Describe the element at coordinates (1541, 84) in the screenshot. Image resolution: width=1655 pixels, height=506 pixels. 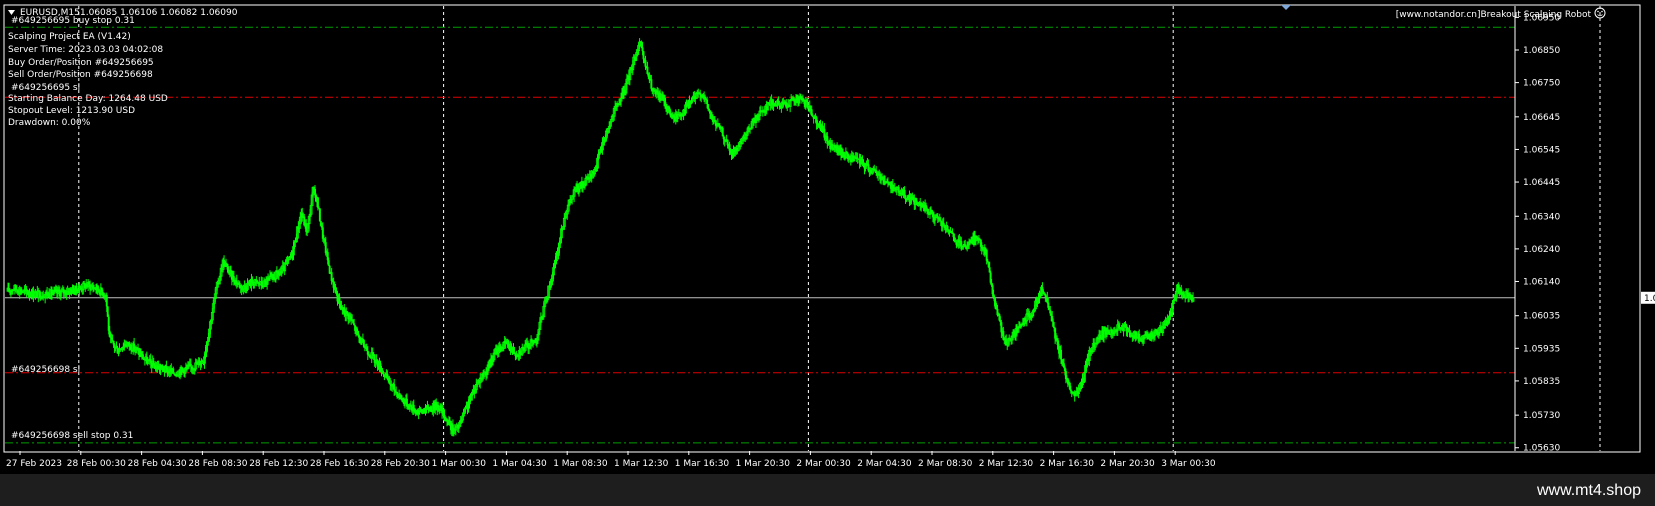
I see `price-tick-label: 1.06750` at that location.